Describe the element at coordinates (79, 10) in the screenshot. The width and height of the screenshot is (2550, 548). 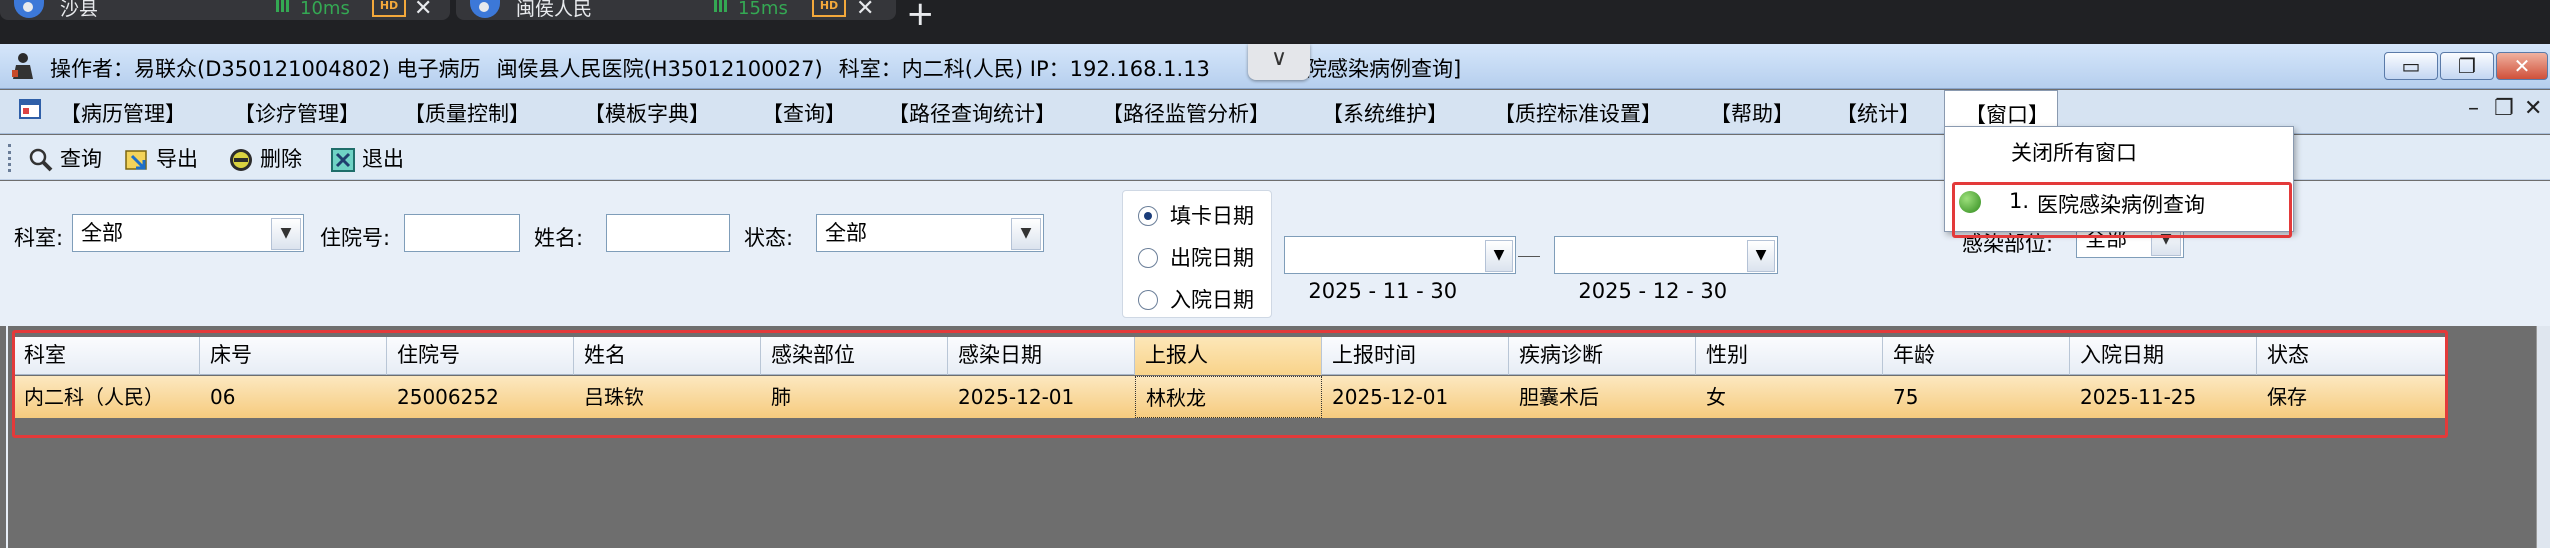
I see `browser-tab-title: 沙县` at that location.